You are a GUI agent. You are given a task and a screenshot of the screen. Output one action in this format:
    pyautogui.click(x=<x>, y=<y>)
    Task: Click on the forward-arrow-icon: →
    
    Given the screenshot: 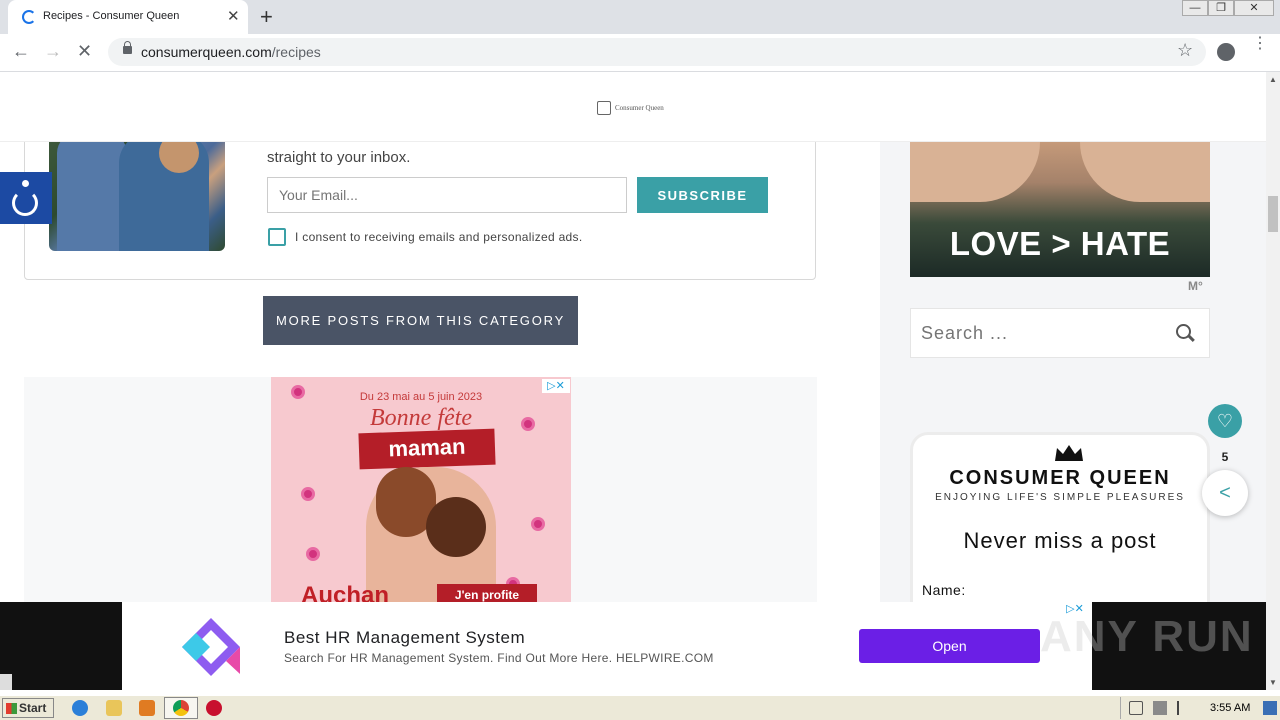 What is the action you would take?
    pyautogui.click(x=53, y=51)
    